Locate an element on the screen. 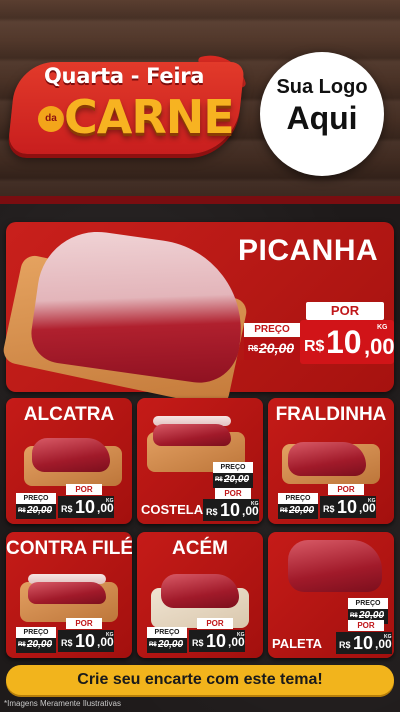 This screenshot has height=712, width=400. cta-banner: Crie seu encarte com este tema! is located at coordinates (200, 680).